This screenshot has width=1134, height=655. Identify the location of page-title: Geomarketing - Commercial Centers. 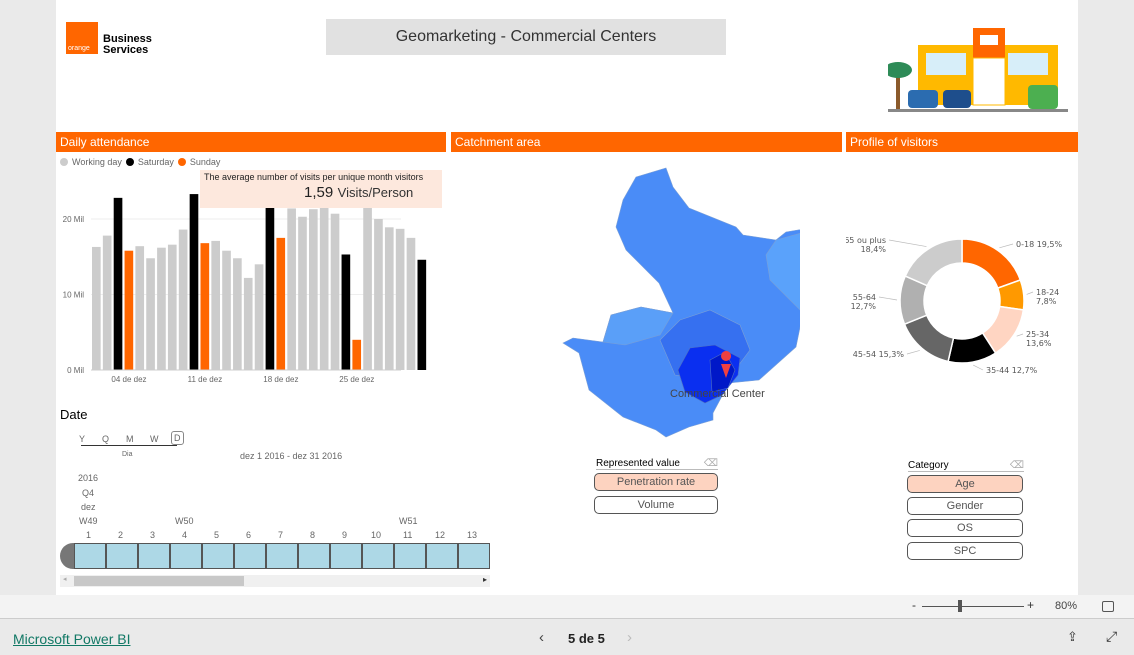
(526, 37).